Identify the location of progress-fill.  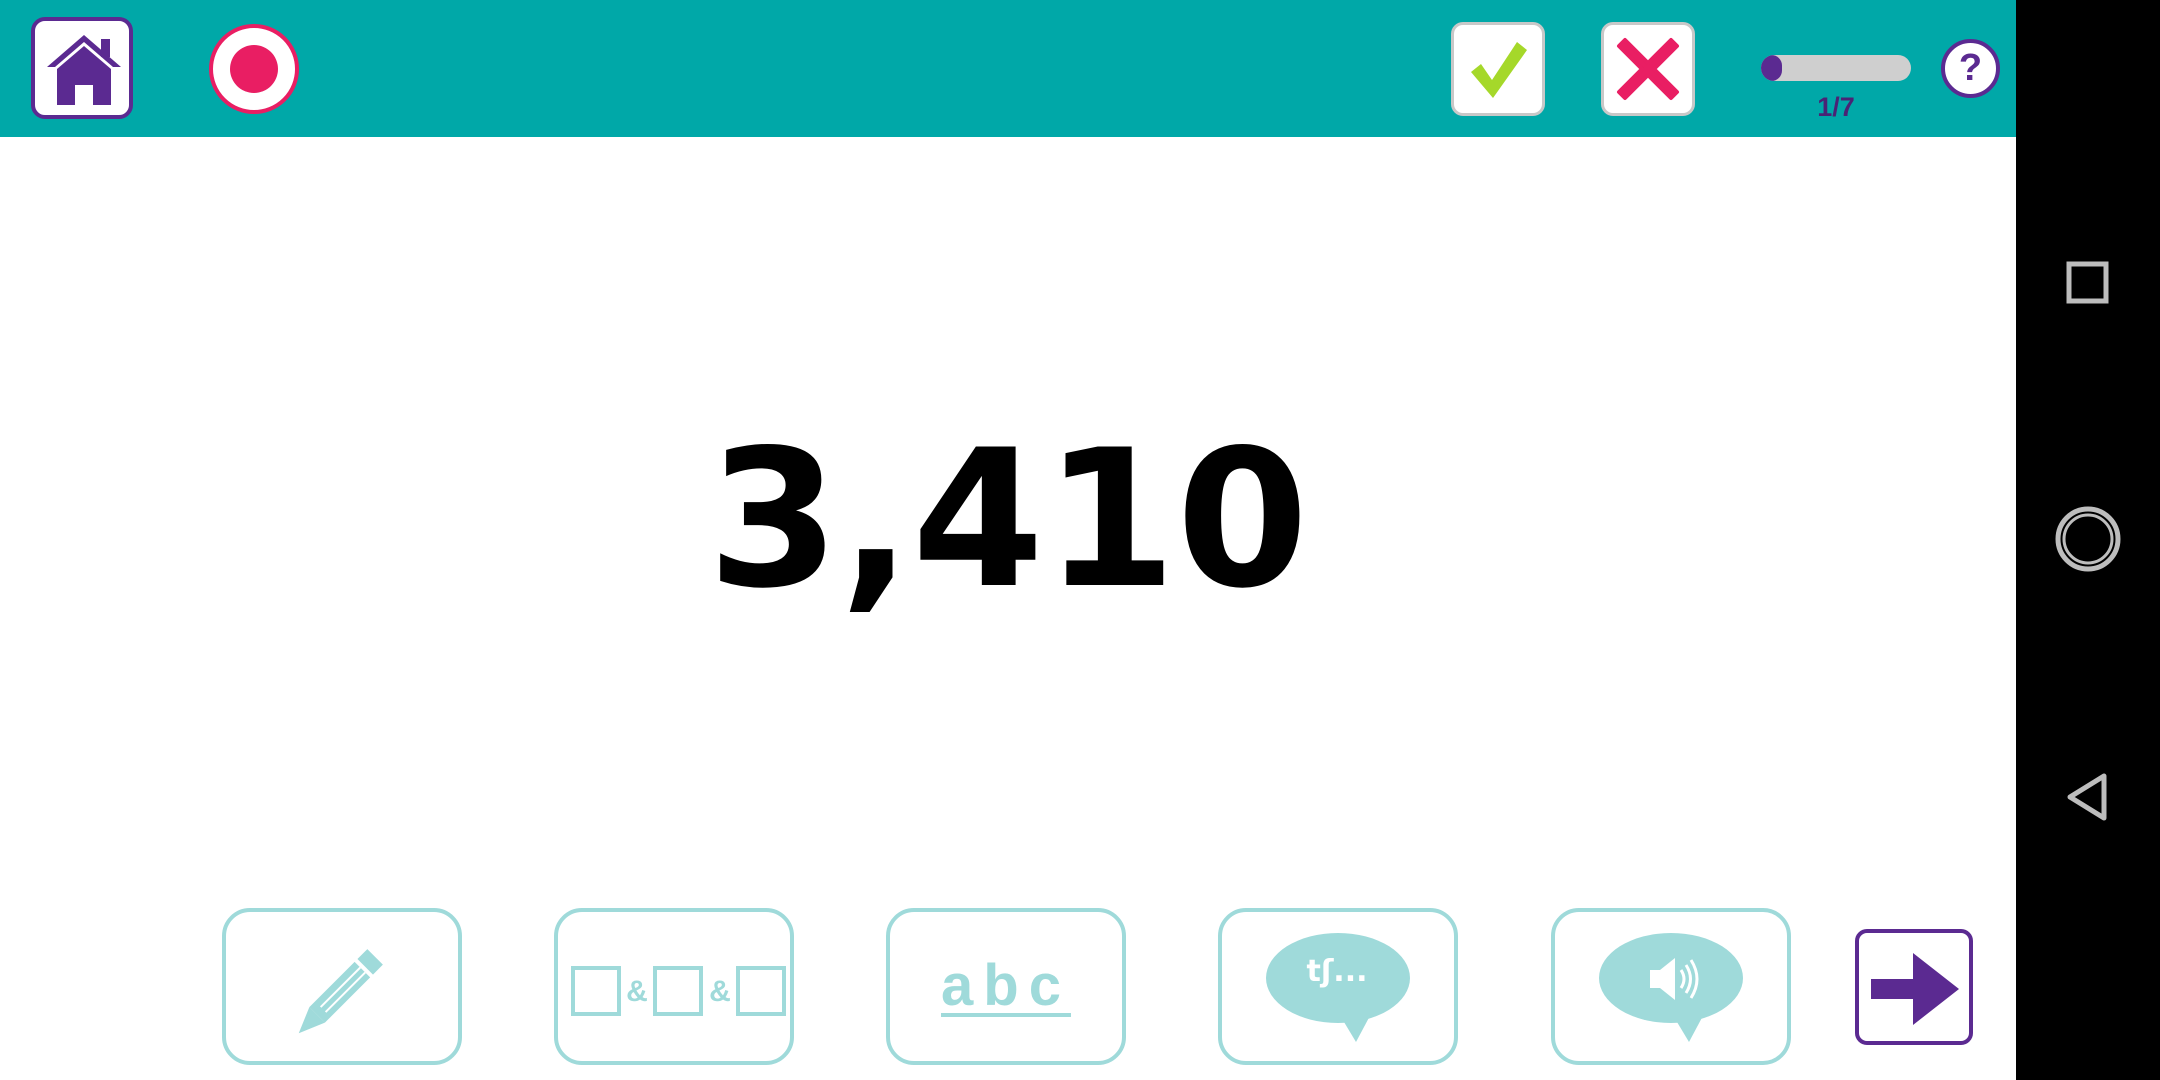
(1772, 68).